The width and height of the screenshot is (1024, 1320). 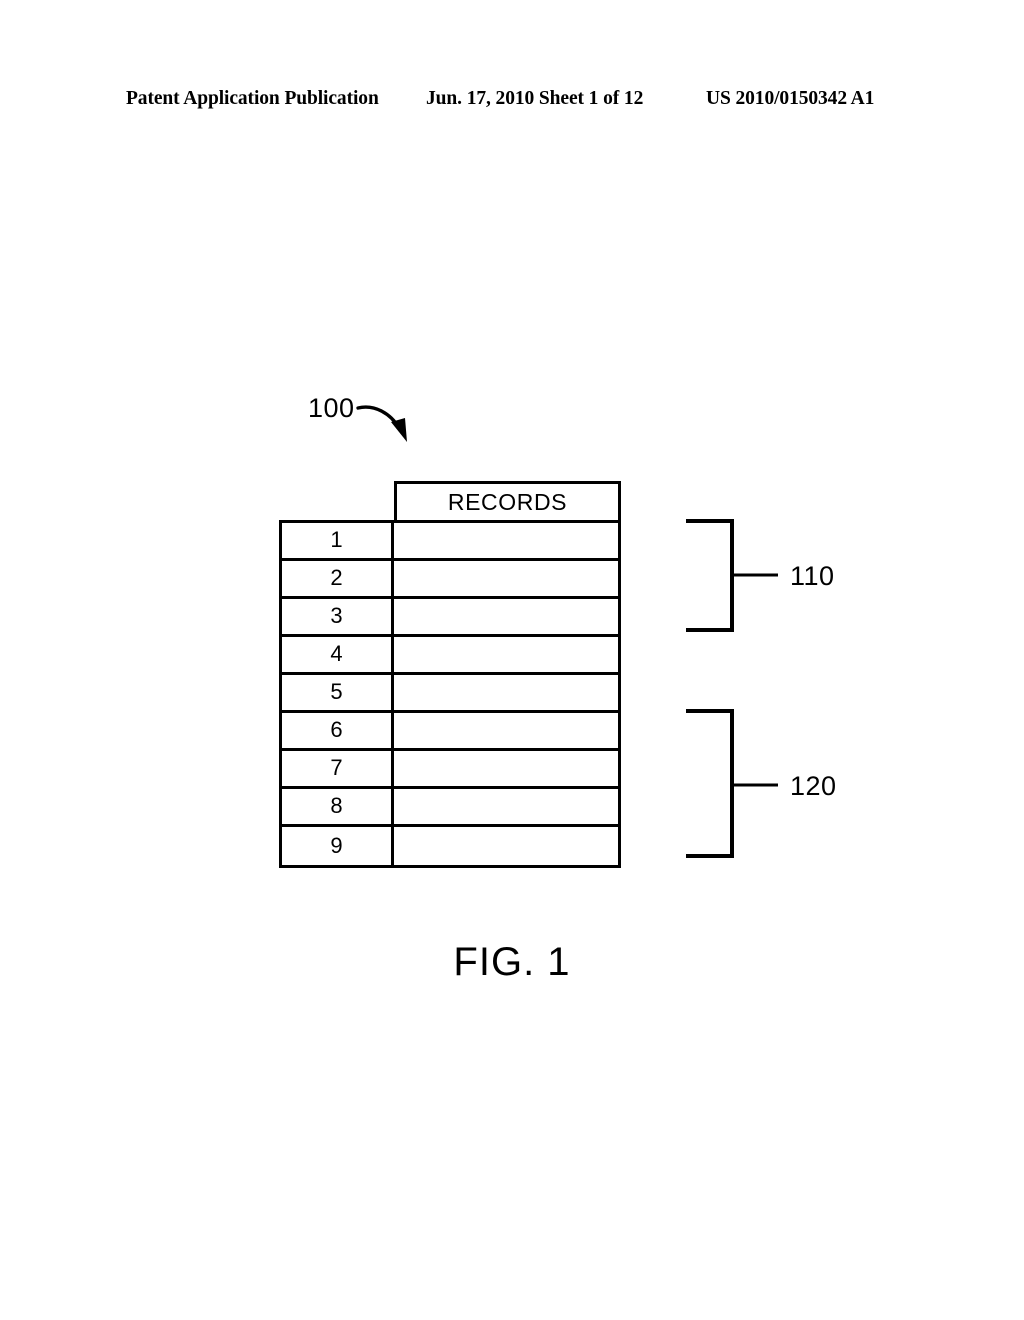 I want to click on table-row: 4, so click(x=450, y=656).